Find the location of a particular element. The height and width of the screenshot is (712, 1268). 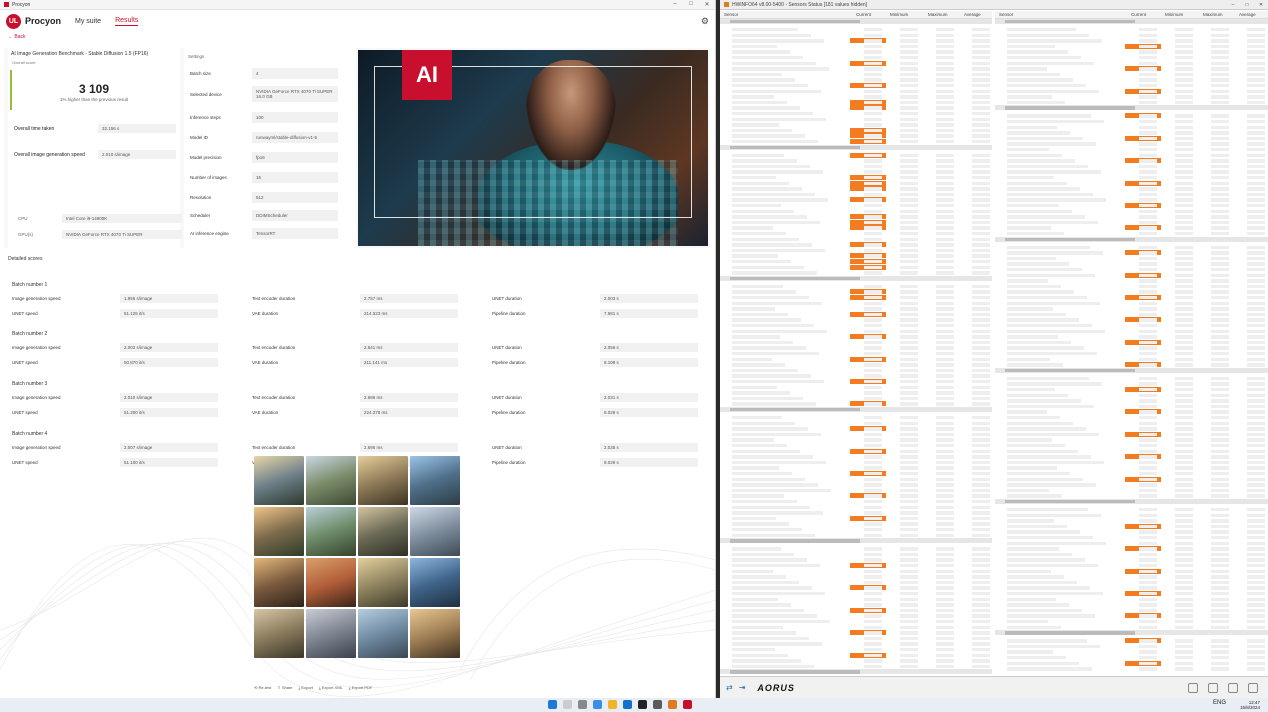

network-icon is located at coordinates (1193, 687).